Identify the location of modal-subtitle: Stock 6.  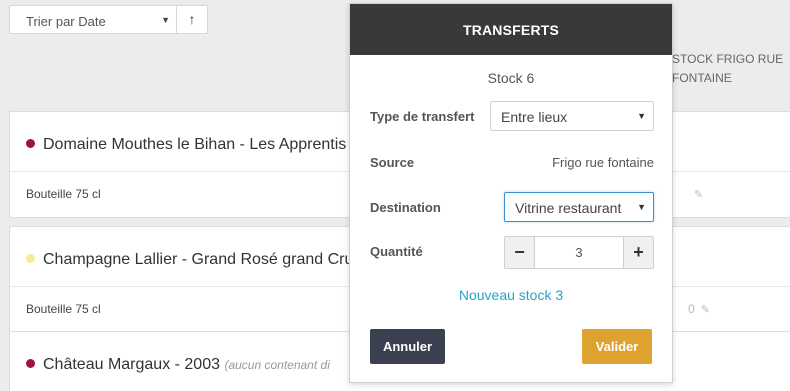
(511, 78).